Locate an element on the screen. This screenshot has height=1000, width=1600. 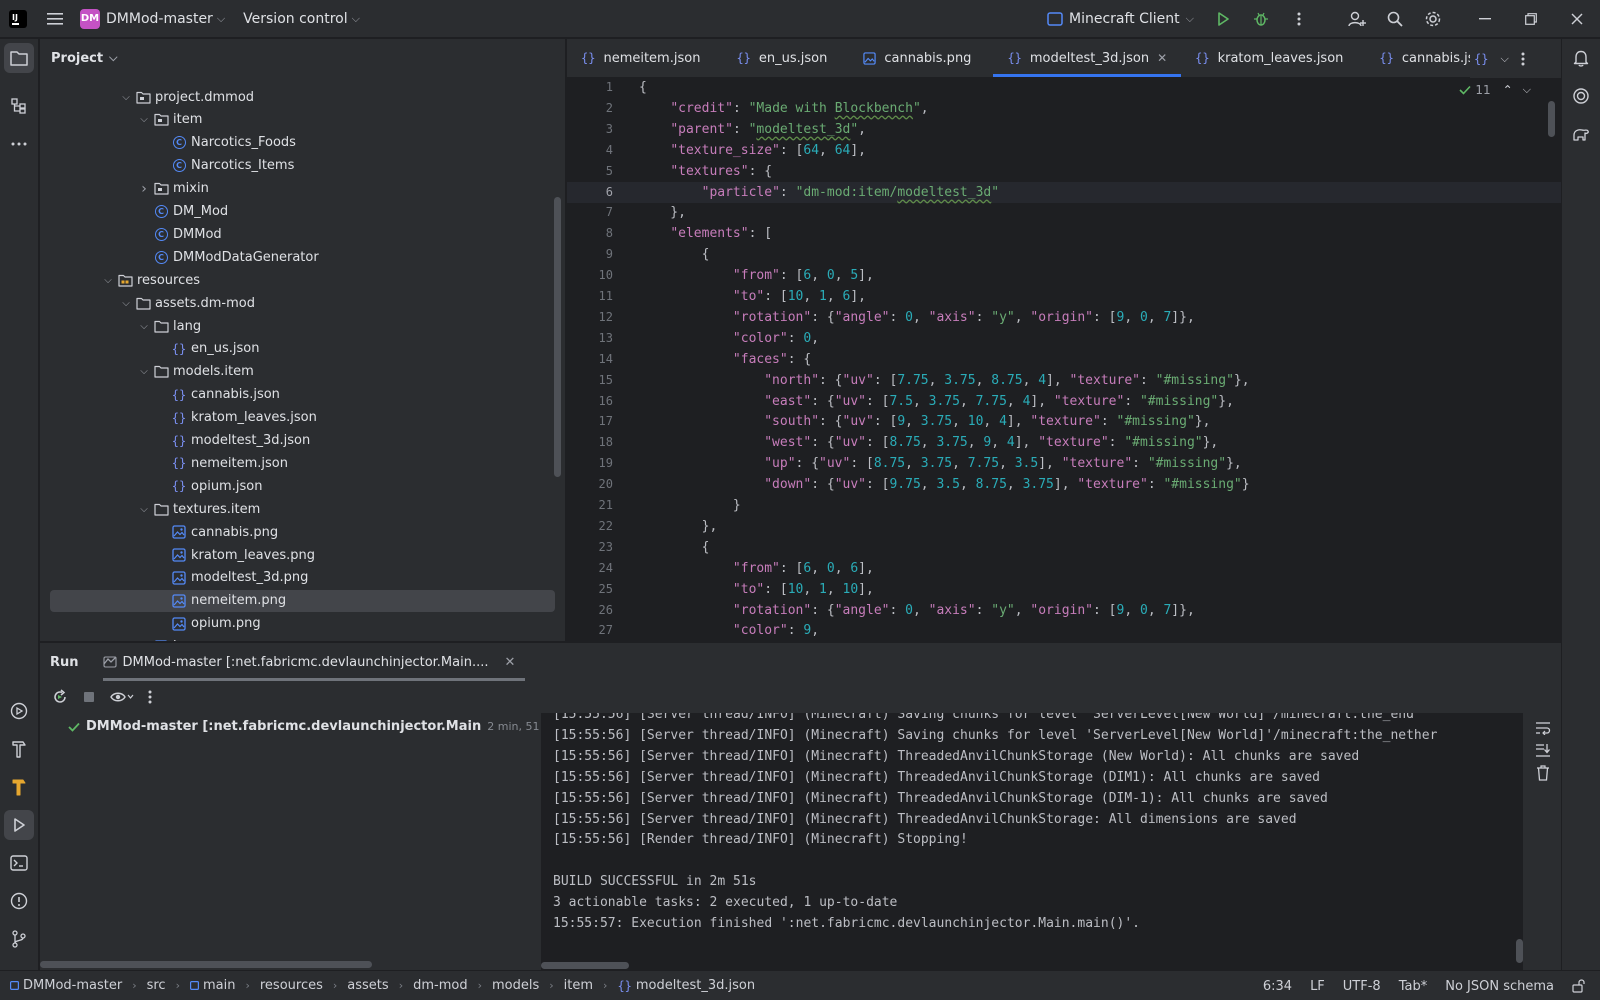
tree-row: icon.png is located at coordinates (302, 638).